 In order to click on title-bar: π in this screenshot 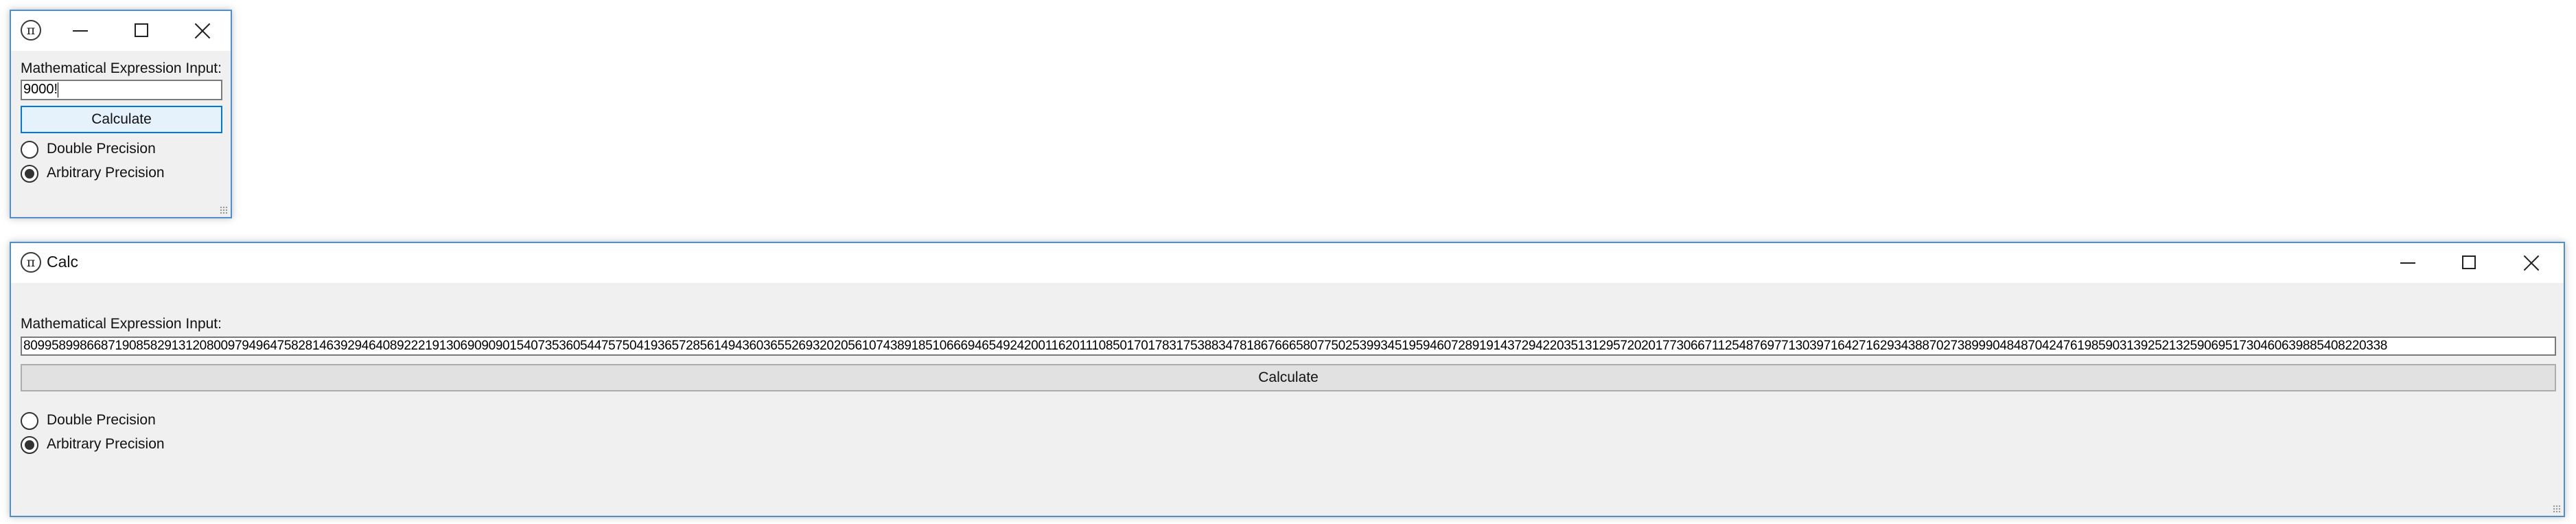, I will do `click(121, 31)`.